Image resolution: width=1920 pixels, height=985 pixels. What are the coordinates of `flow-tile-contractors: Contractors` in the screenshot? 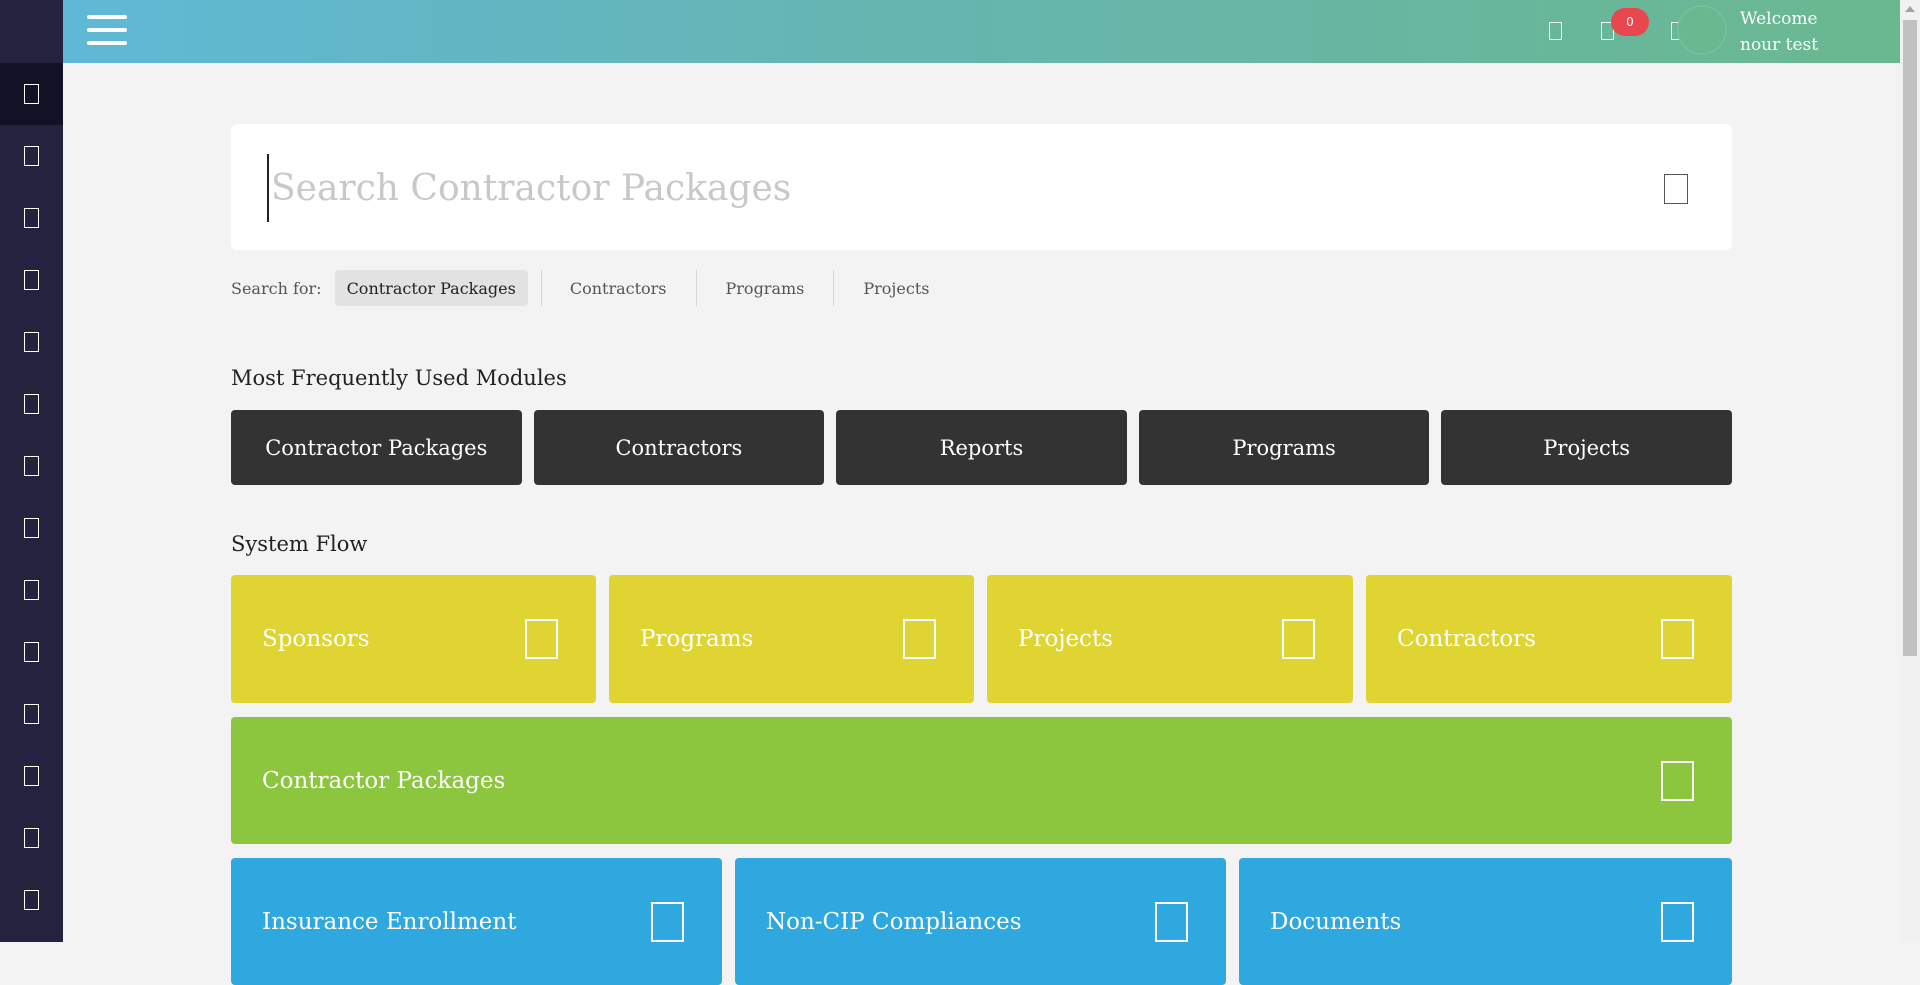 It's located at (1549, 639).